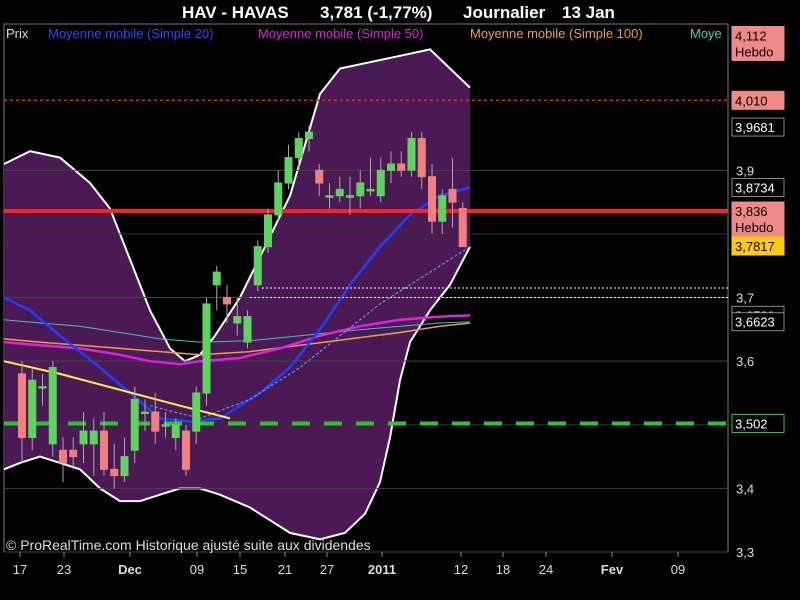  I want to click on y-tick-label: 3,3, so click(745, 552).